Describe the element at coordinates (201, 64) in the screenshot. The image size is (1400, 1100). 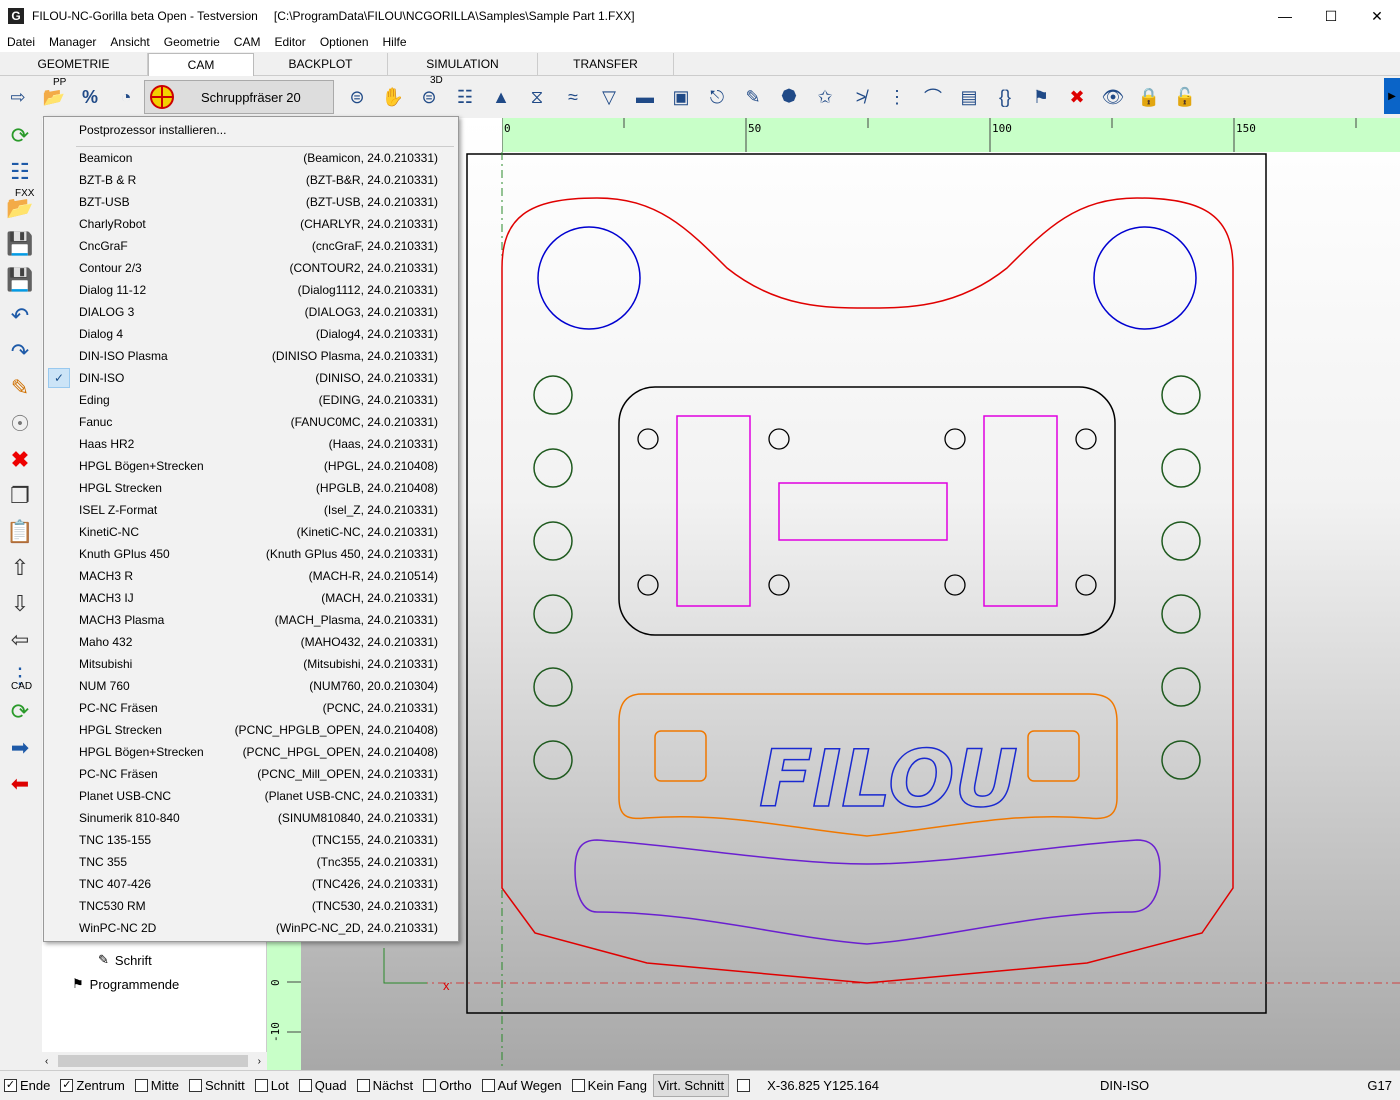
I see `tab-cam: CAM` at that location.